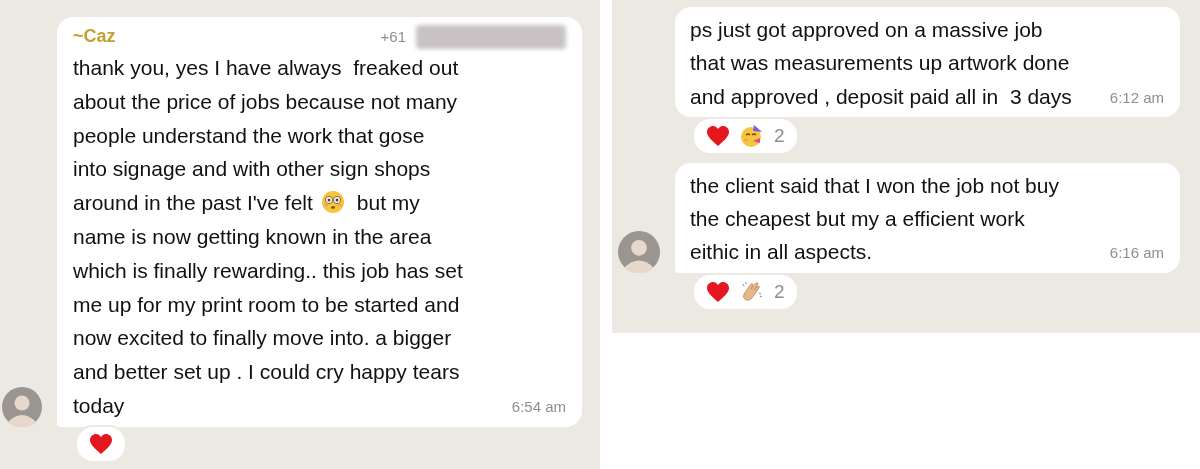 The image size is (1200, 469). I want to click on message-text: name is now getting known in the area, so click(252, 236).